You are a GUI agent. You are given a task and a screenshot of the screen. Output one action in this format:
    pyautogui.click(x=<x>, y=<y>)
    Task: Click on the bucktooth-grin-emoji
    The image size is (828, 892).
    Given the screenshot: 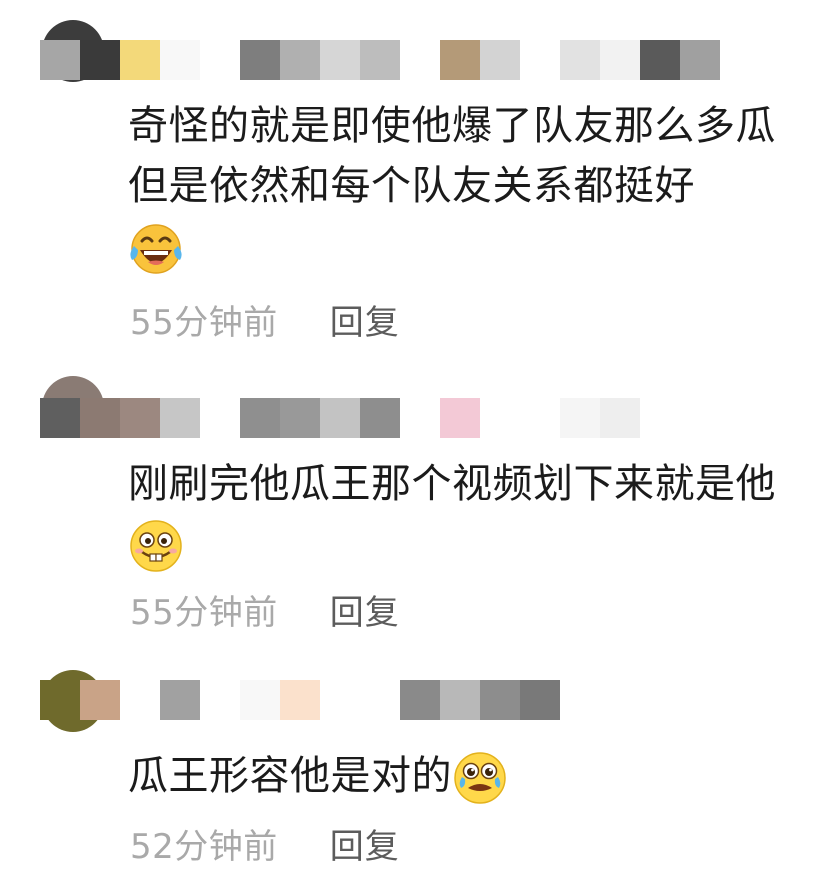 What is the action you would take?
    pyautogui.click(x=156, y=546)
    